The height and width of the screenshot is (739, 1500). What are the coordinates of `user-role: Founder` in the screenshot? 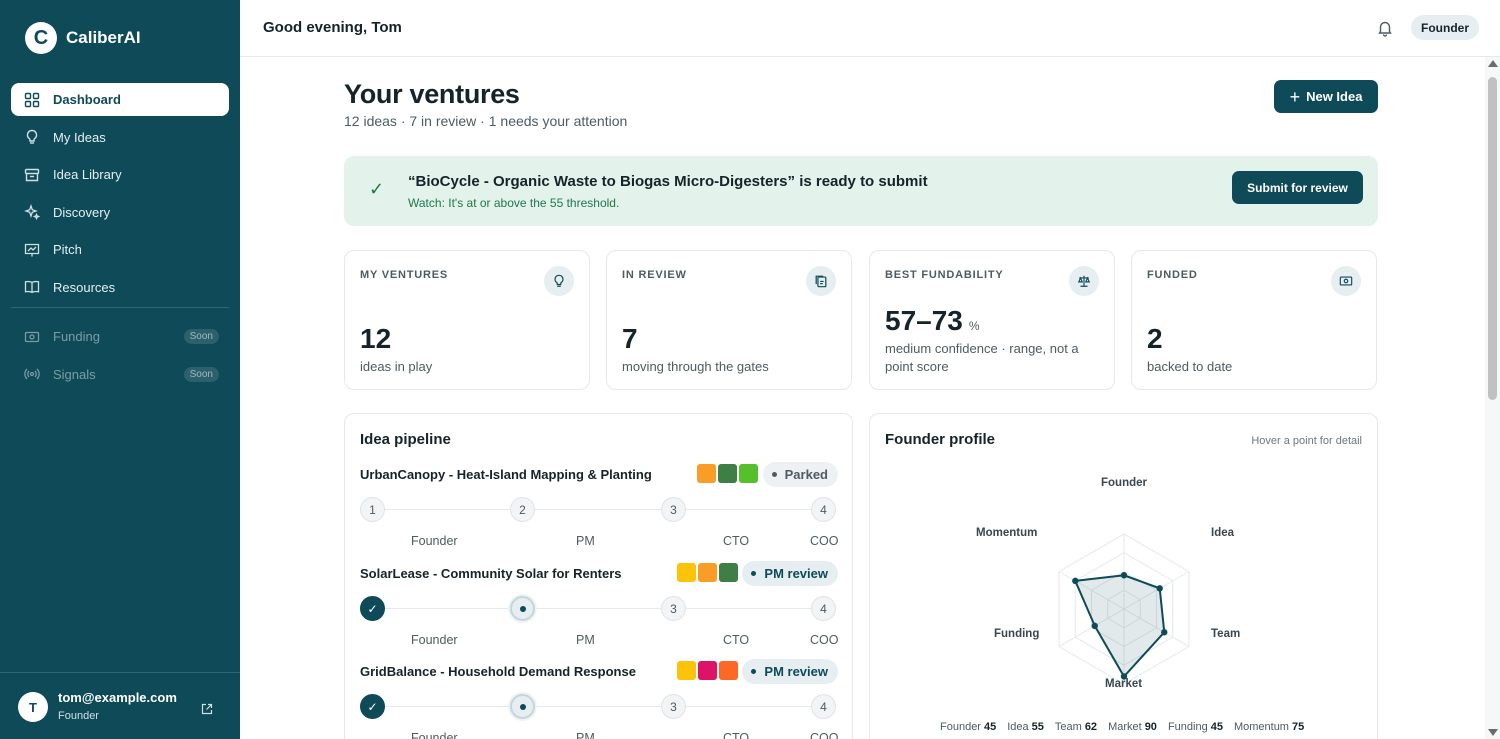 It's located at (78, 716).